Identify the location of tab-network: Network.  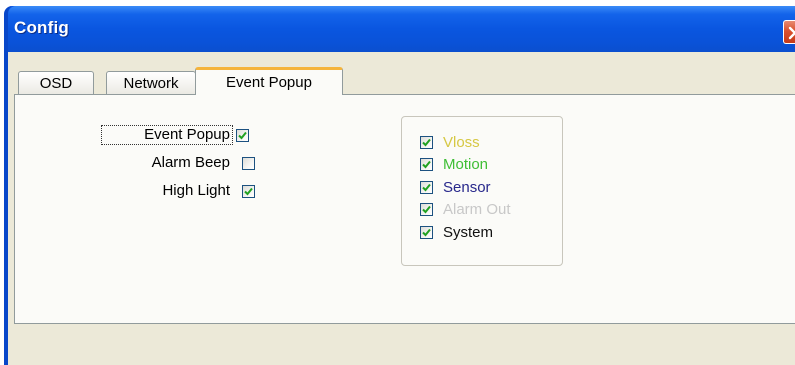
(151, 83).